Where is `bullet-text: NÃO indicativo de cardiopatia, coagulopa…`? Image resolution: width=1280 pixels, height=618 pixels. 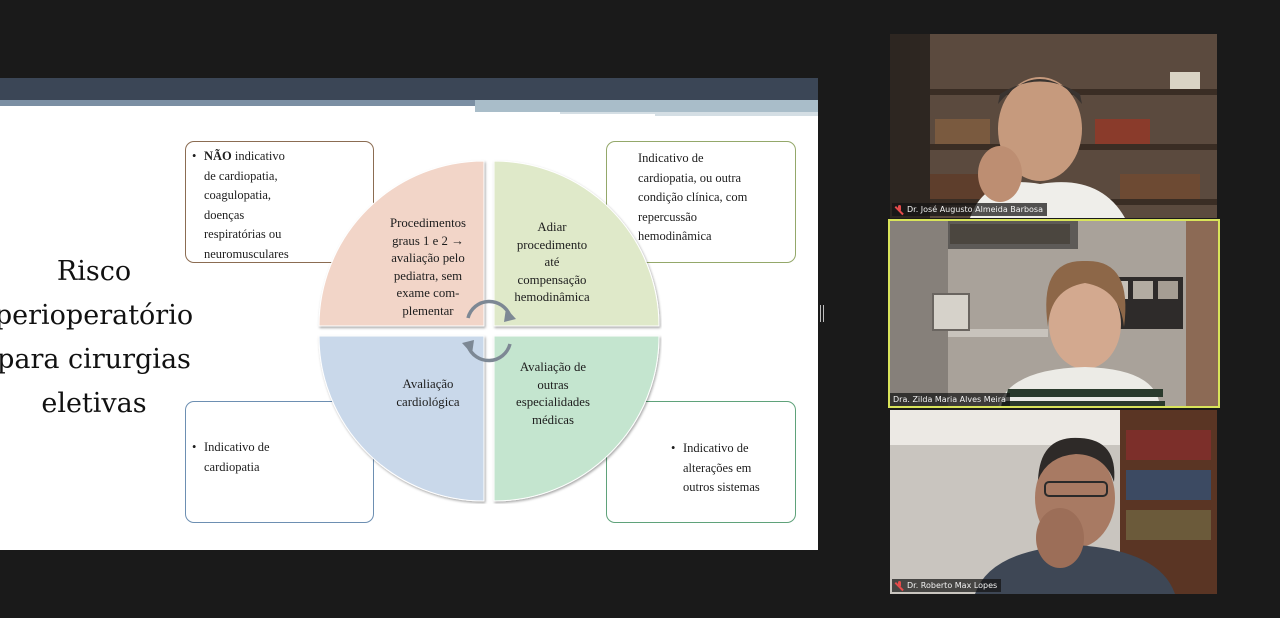
bullet-text: NÃO indicativo de cardiopatia, coagulopa… is located at coordinates (246, 205).